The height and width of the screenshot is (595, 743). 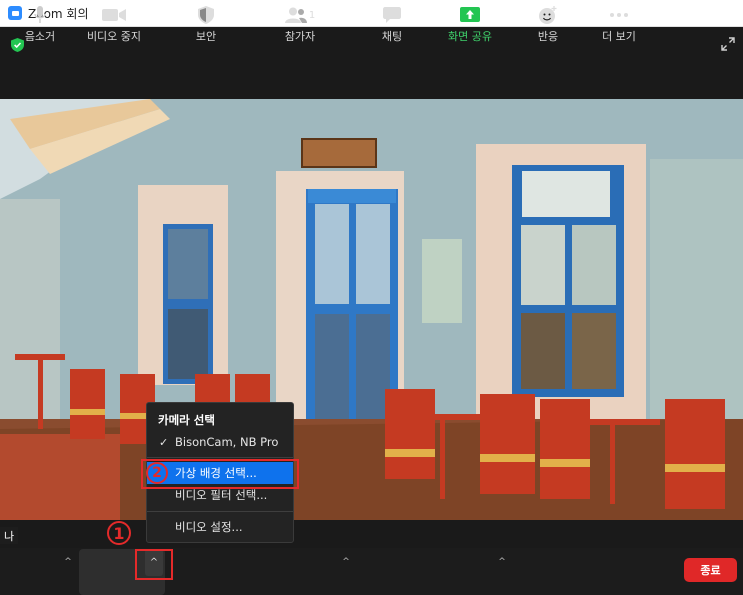 I want to click on reactions-label: 반응, so click(x=548, y=36).